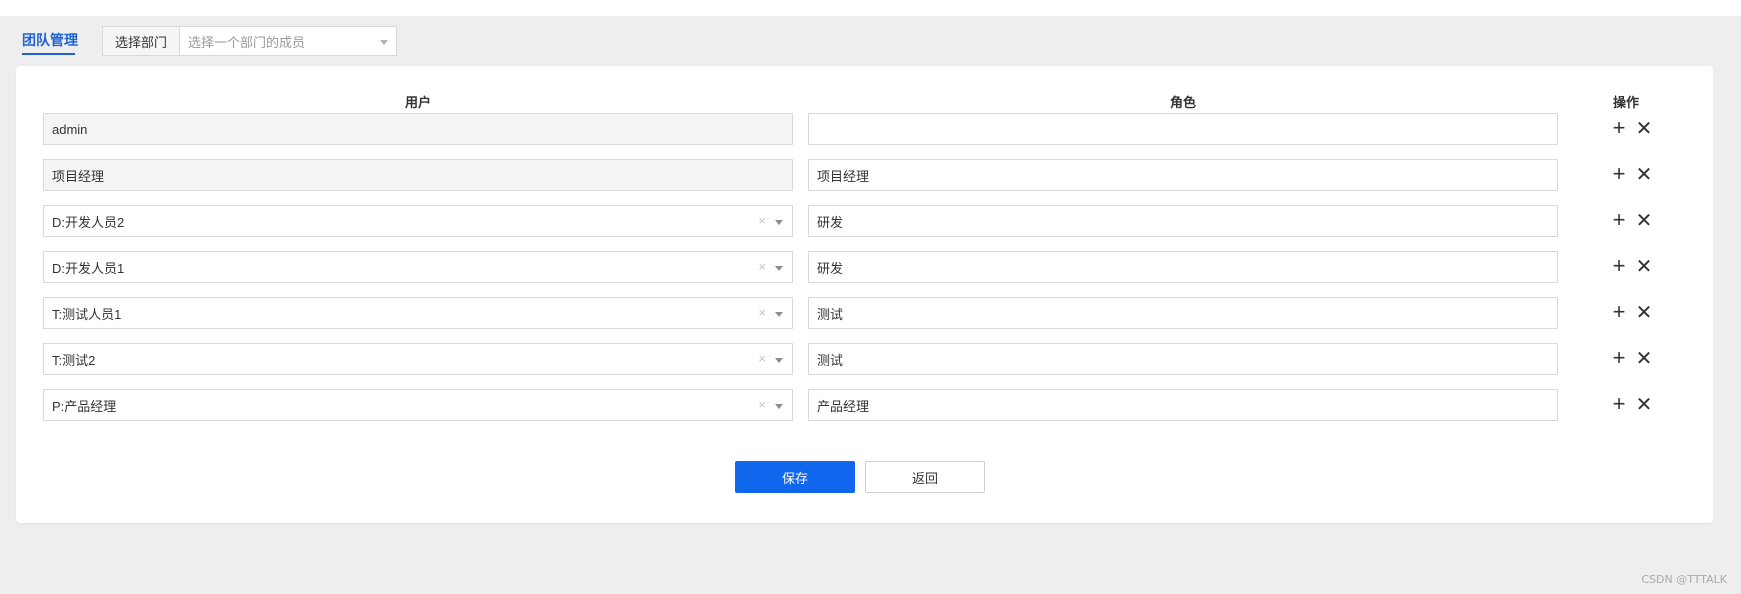 Image resolution: width=1741 pixels, height=594 pixels. Describe the element at coordinates (418, 359) in the screenshot. I see `user-select: T:测试2 ×` at that location.